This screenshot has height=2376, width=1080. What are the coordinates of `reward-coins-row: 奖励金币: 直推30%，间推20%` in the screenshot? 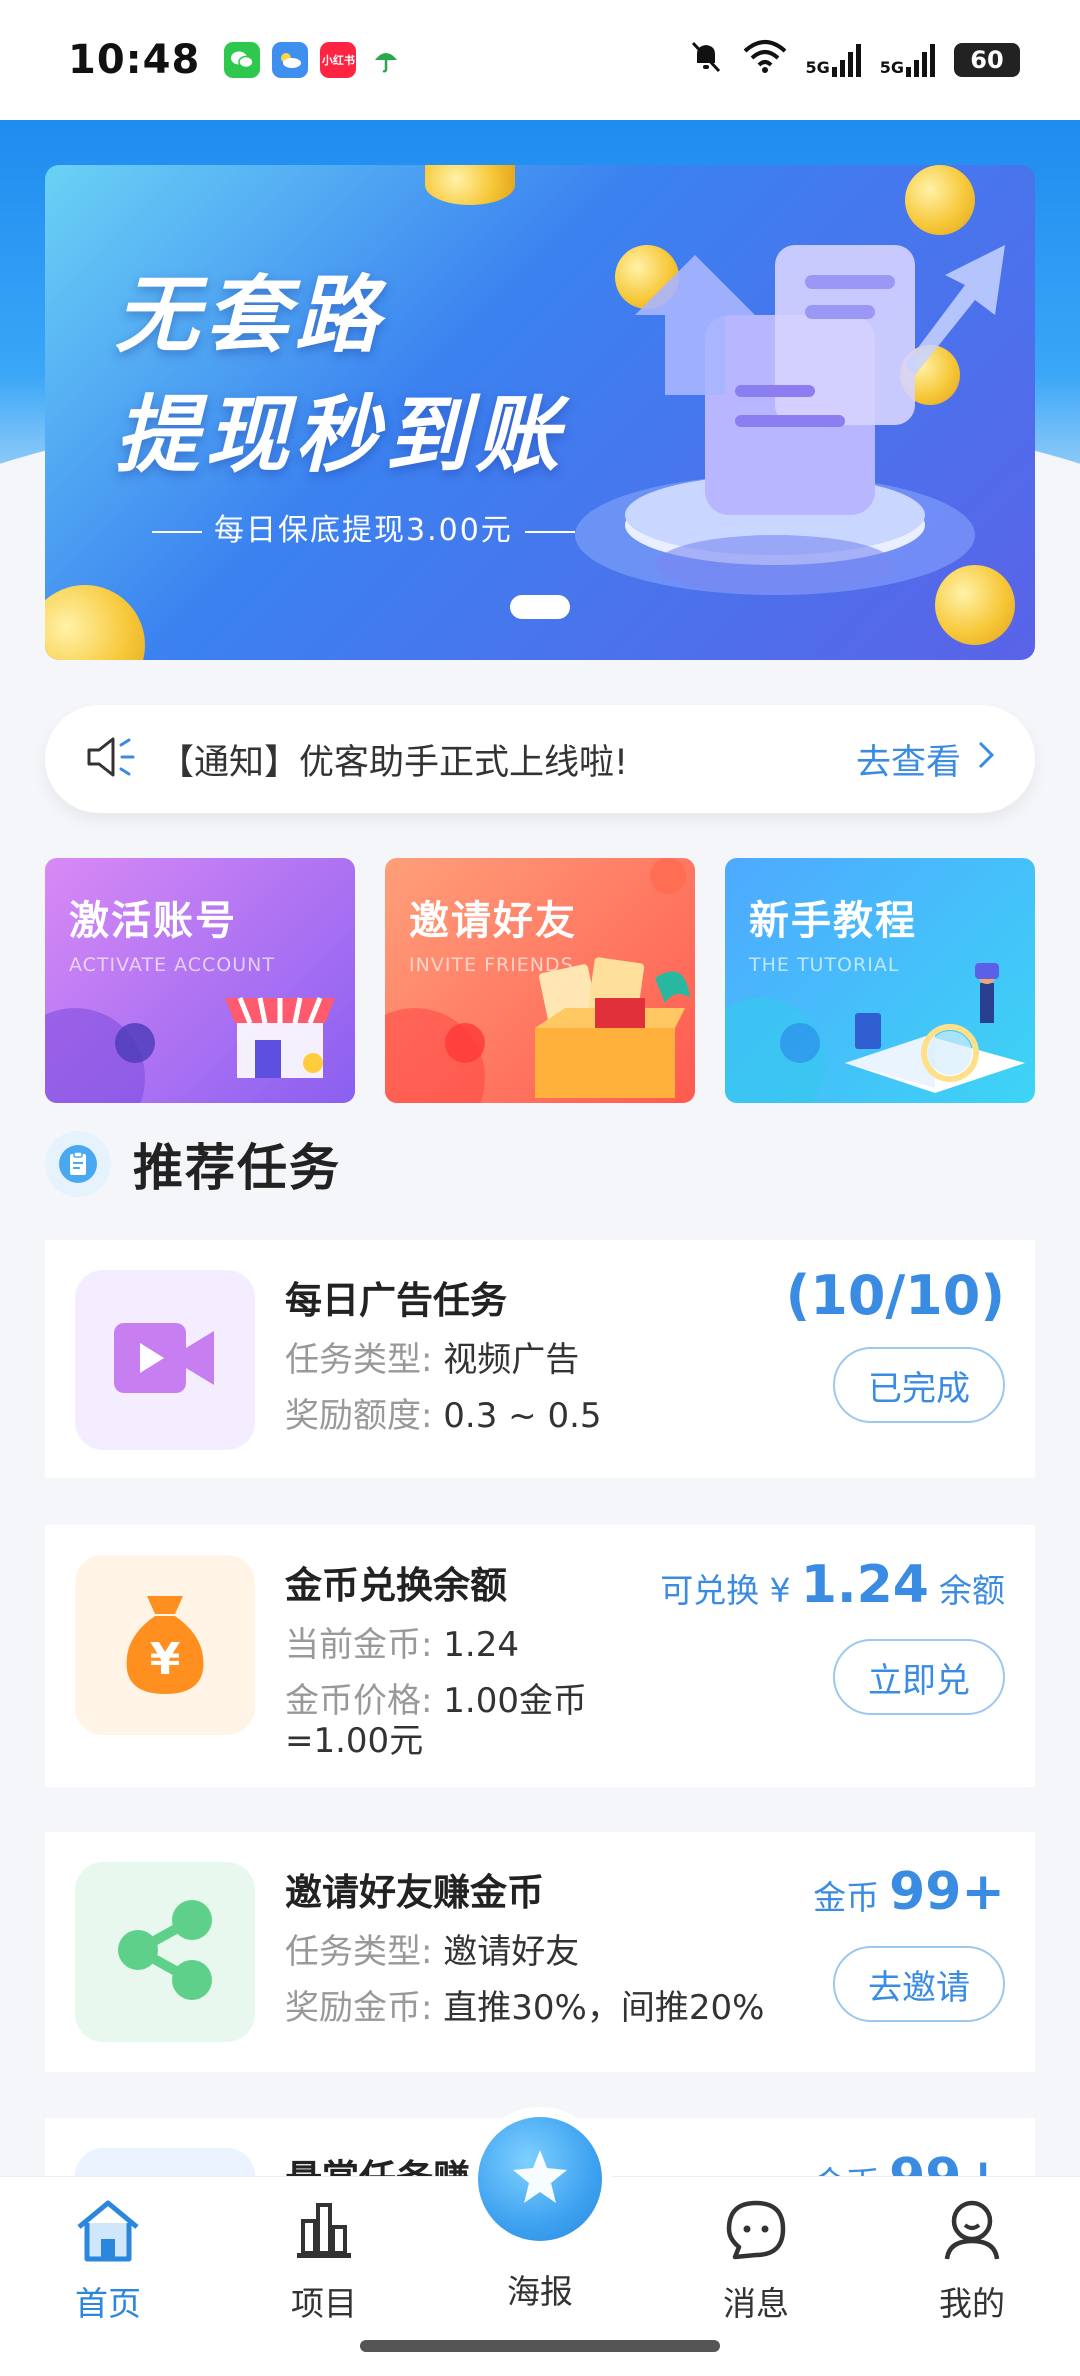 It's located at (524, 2008).